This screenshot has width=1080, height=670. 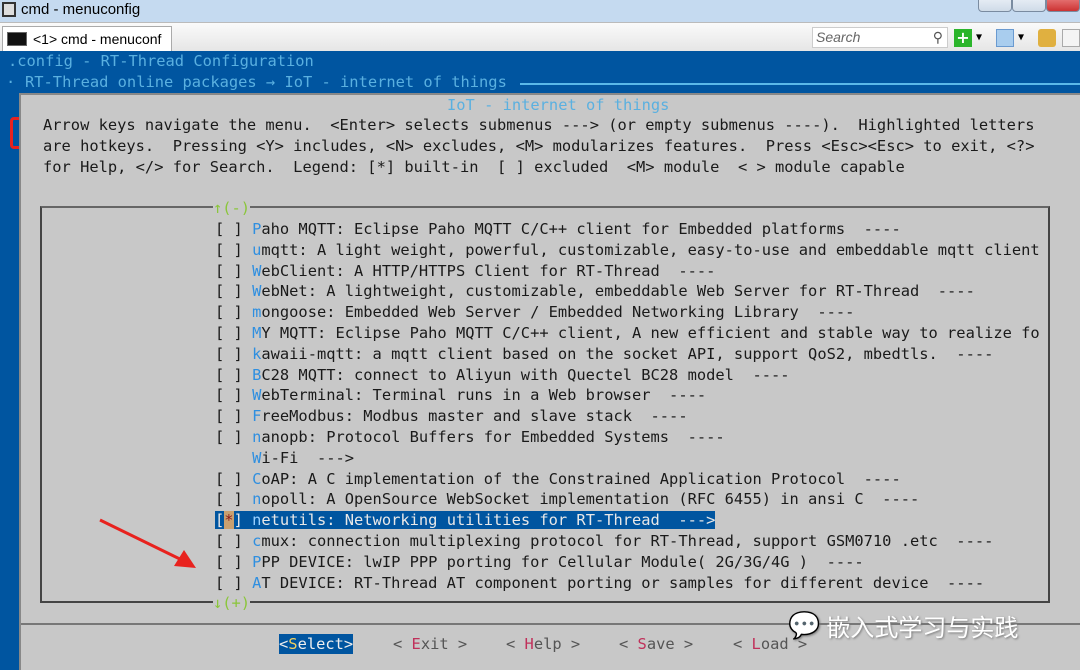 I want to click on maximize-button, so click(x=1029, y=6).